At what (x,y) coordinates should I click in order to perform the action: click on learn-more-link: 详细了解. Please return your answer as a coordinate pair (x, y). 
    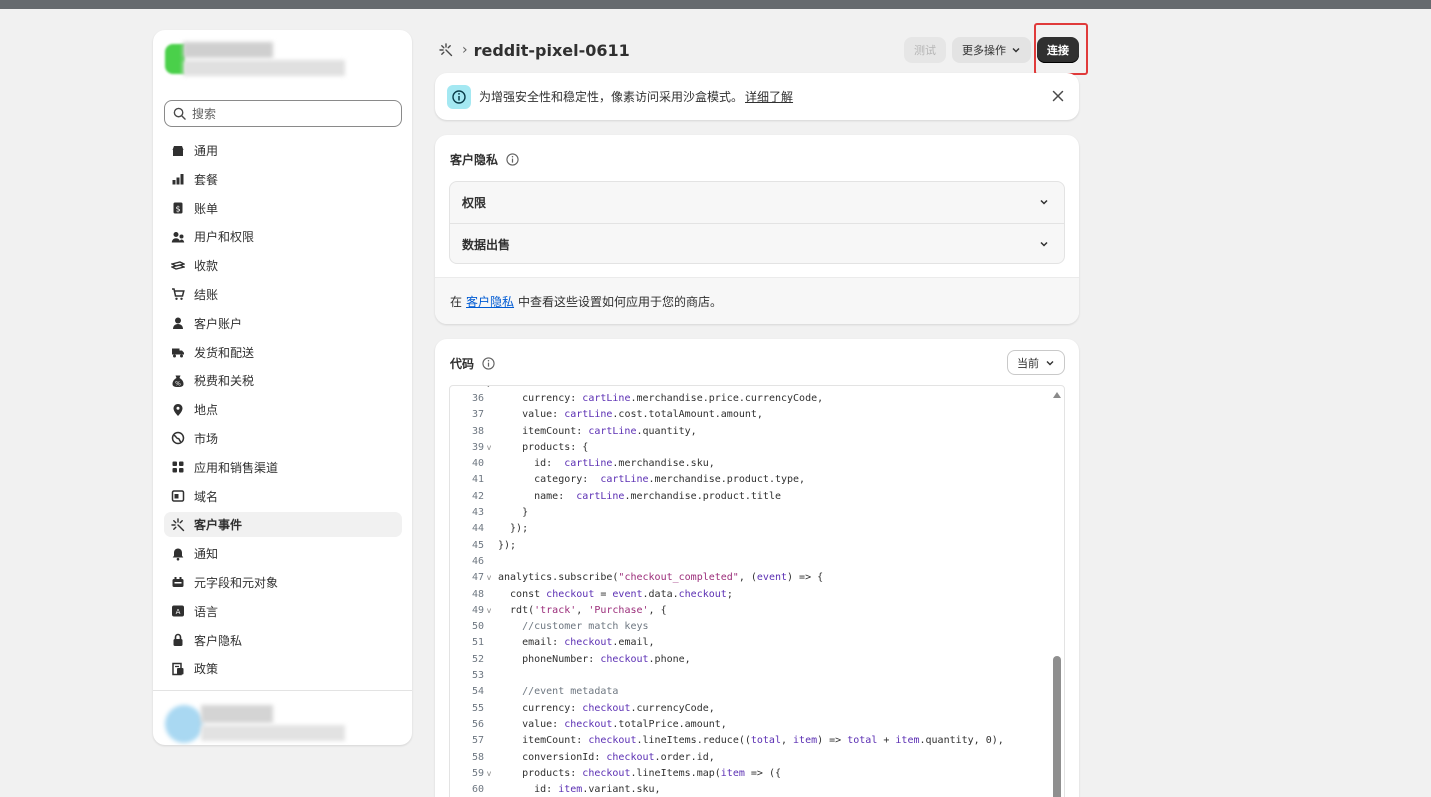
    Looking at the image, I should click on (769, 97).